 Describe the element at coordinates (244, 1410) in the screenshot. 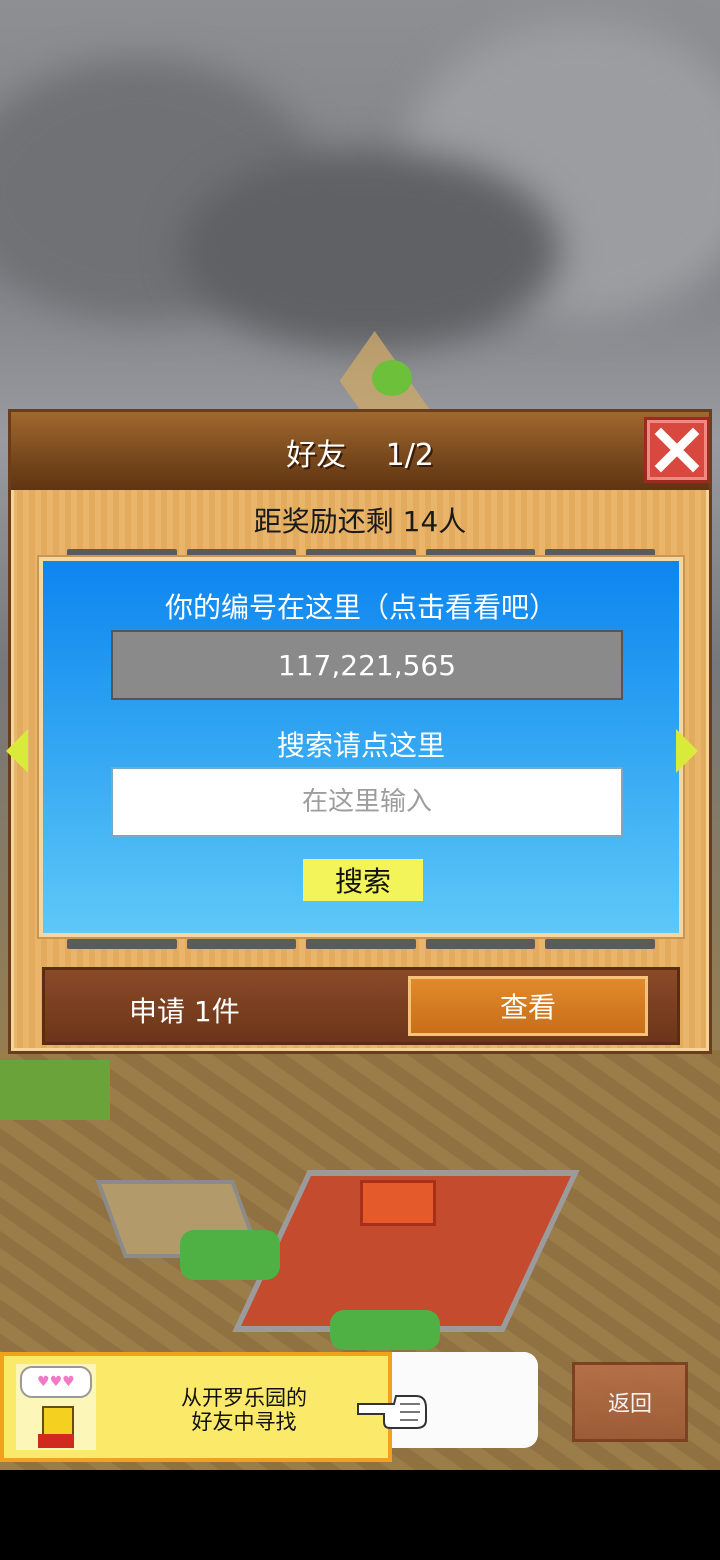

I see `banner-text: 从开罗乐园的 好友中寻找` at that location.